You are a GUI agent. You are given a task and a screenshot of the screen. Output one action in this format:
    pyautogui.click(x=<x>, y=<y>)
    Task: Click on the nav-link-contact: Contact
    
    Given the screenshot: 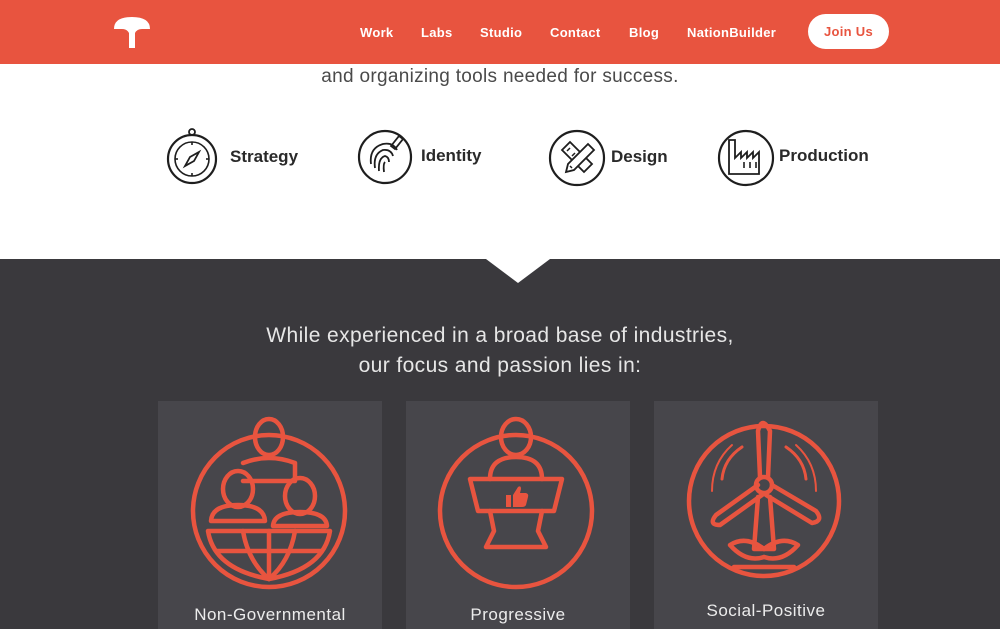 What is the action you would take?
    pyautogui.click(x=575, y=32)
    